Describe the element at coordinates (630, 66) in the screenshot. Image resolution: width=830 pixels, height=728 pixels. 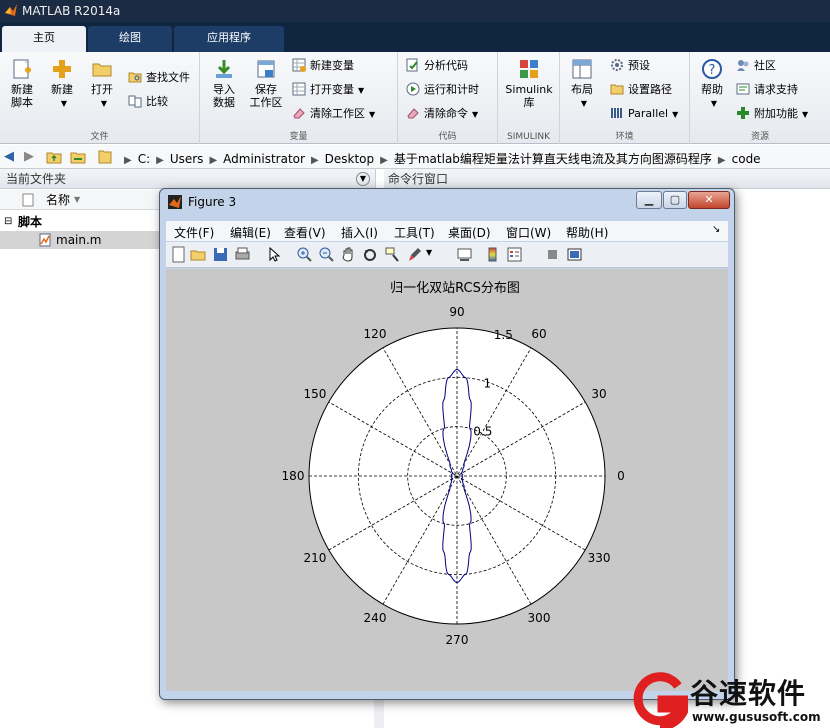
I see `preferences-button: 预设` at that location.